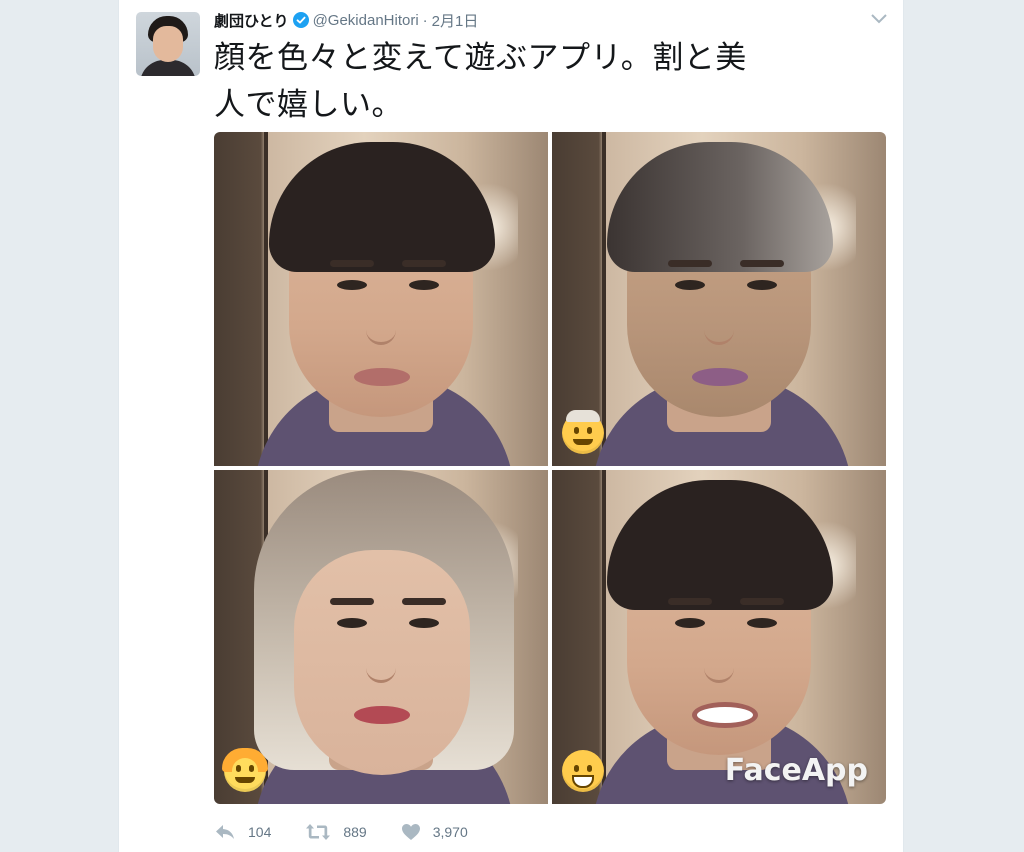 The width and height of the screenshot is (1024, 852). Describe the element at coordinates (796, 770) in the screenshot. I see `faceapp-watermark: FaceApp` at that location.